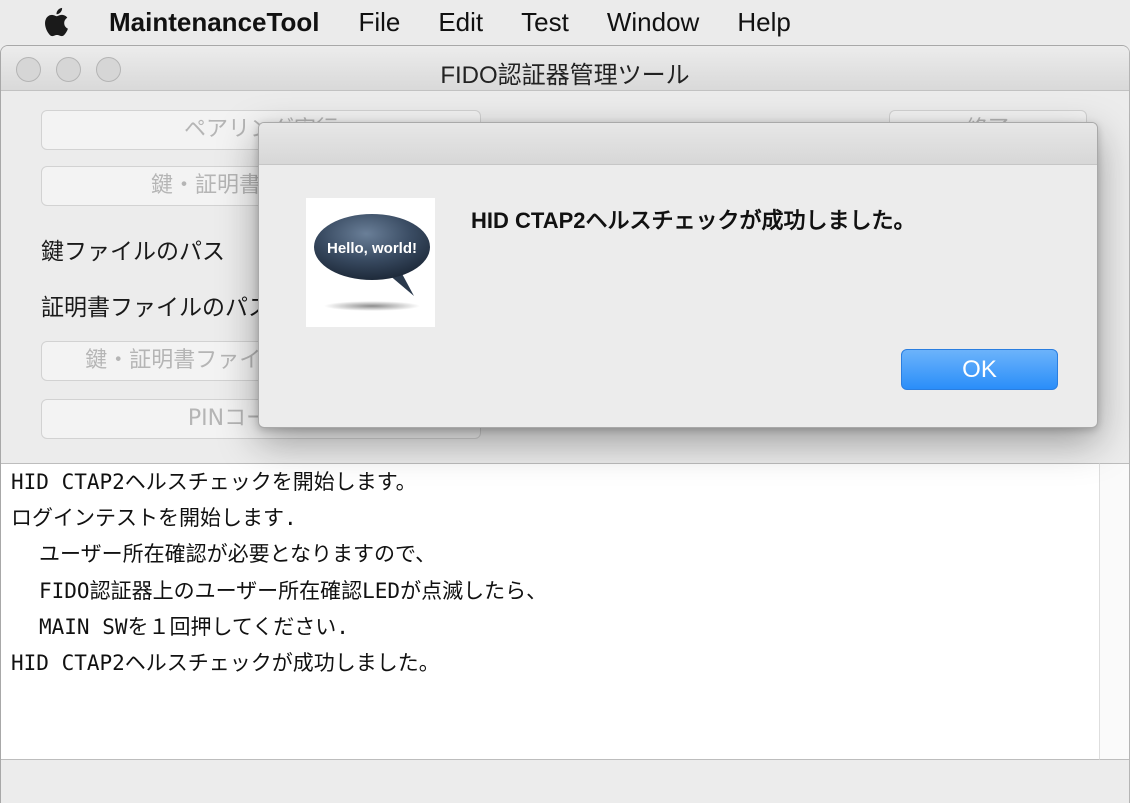 This screenshot has width=1130, height=803. Describe the element at coordinates (154, 518) in the screenshot. I see `log-line: ログインテストを開始します.` at that location.